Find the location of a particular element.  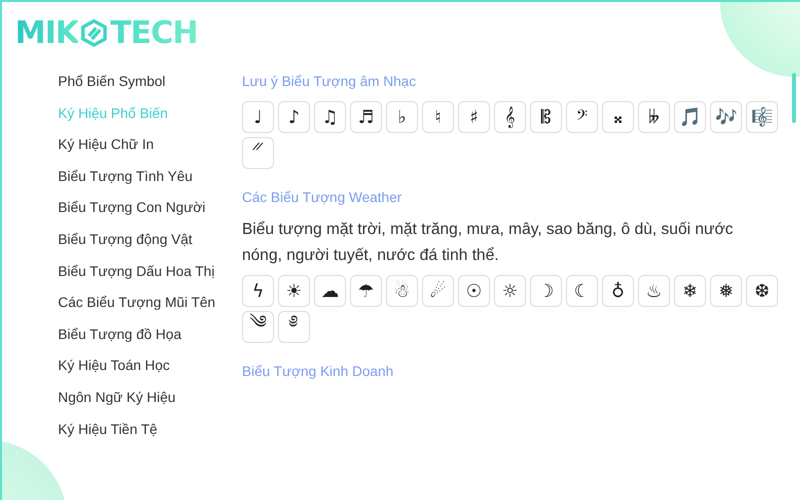

symbol-button: ♪ is located at coordinates (294, 117).